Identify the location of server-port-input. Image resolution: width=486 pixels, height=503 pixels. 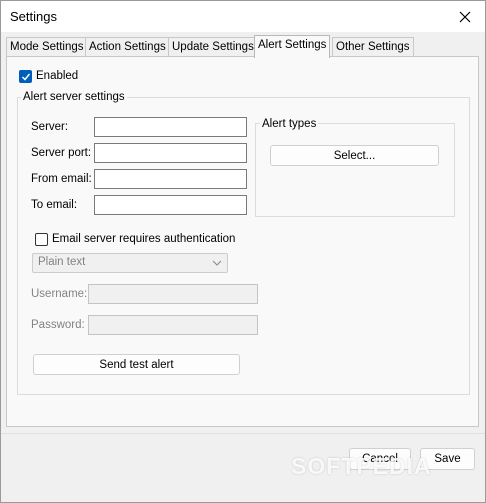
(170, 153).